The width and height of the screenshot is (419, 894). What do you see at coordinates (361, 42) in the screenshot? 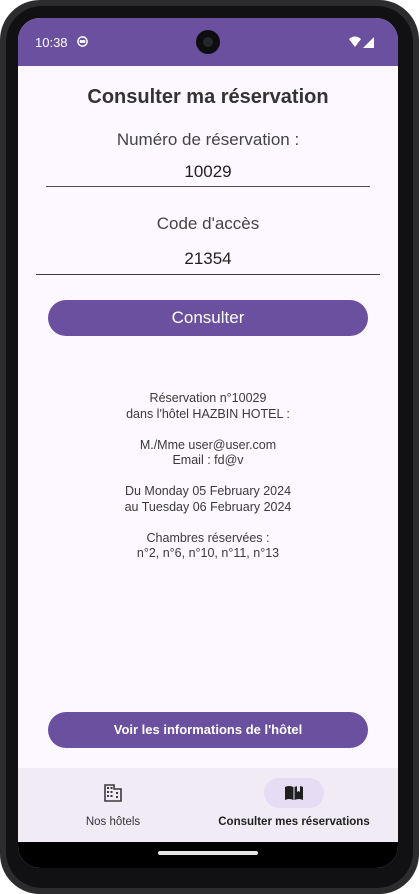
I see `wifi-signal-icon` at bounding box center [361, 42].